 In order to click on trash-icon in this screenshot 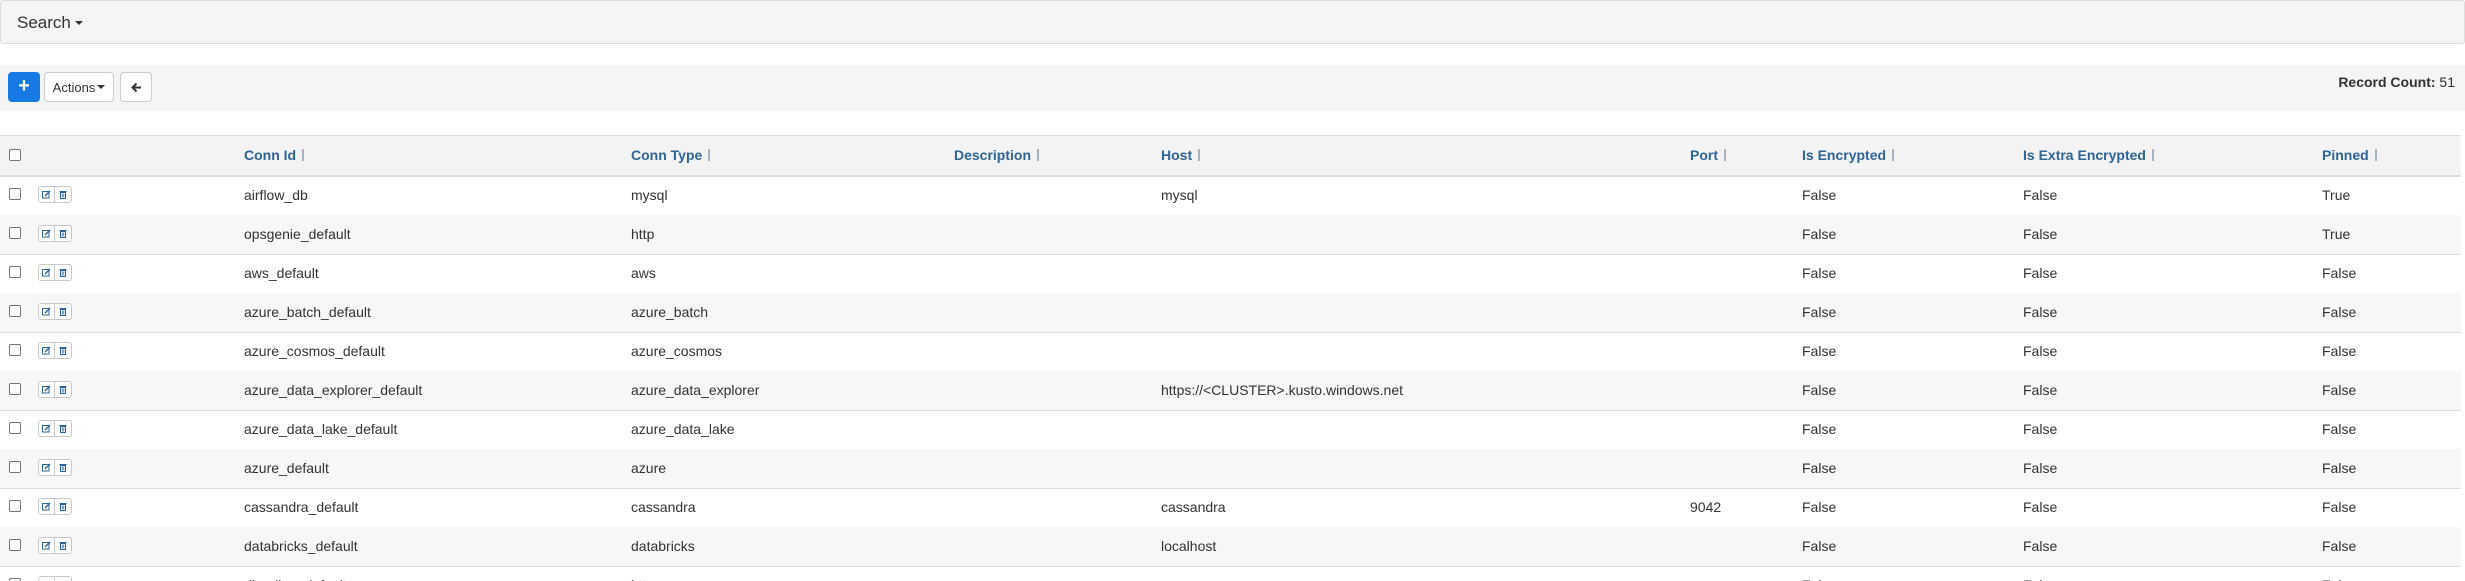, I will do `click(63, 390)`.